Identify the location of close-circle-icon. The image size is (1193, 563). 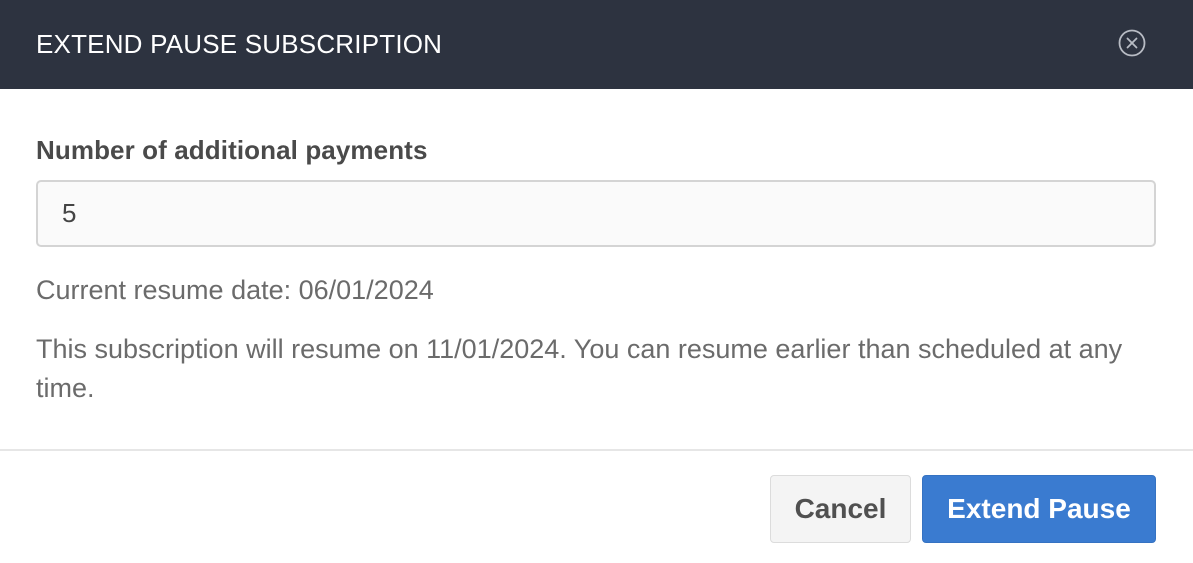
(1132, 42).